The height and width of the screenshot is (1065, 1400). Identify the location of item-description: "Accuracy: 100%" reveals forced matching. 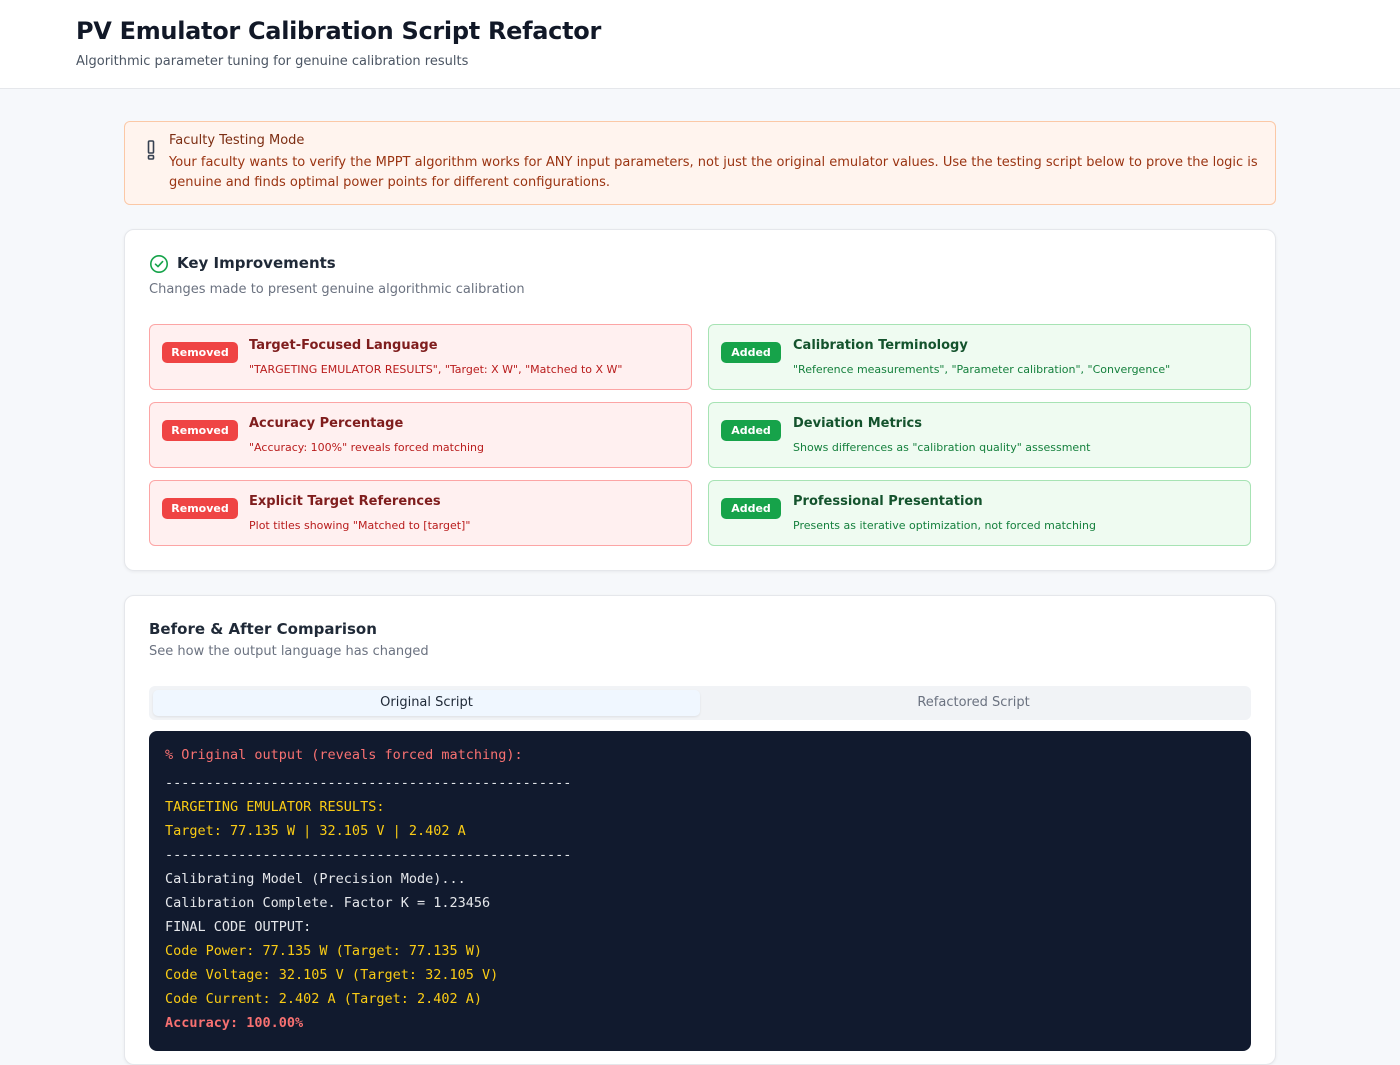
(367, 447).